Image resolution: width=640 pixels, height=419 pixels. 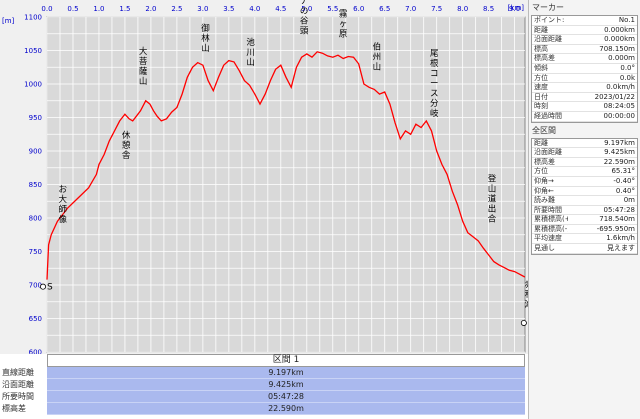 I want to click on section-row: 所要時間 05:47:28, so click(x=584, y=211).